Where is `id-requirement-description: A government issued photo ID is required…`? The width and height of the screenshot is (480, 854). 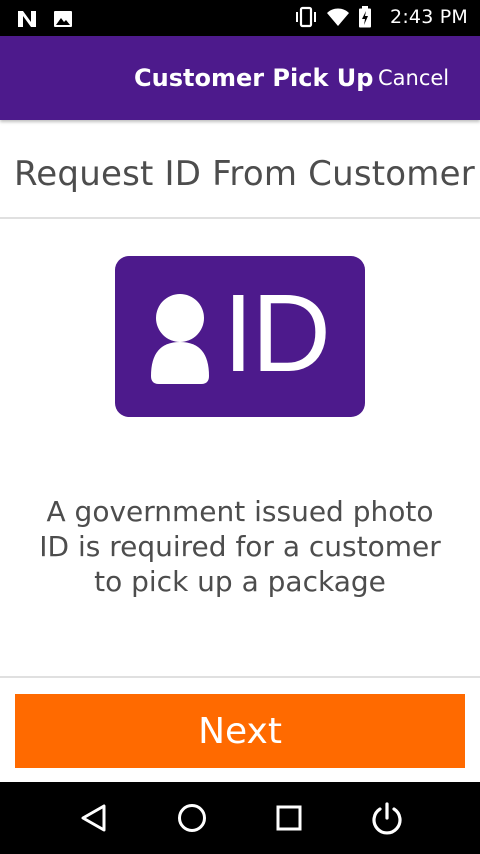 id-requirement-description: A government issued photo ID is required… is located at coordinates (240, 546).